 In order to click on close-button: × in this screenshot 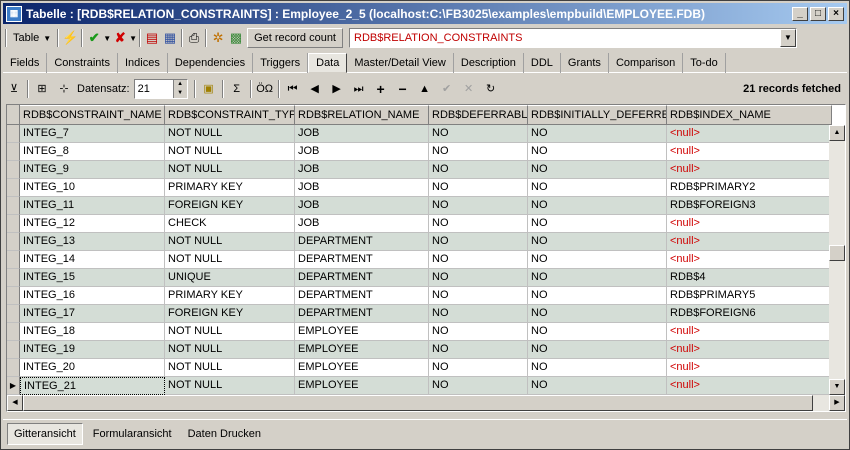, I will do `click(836, 13)`.